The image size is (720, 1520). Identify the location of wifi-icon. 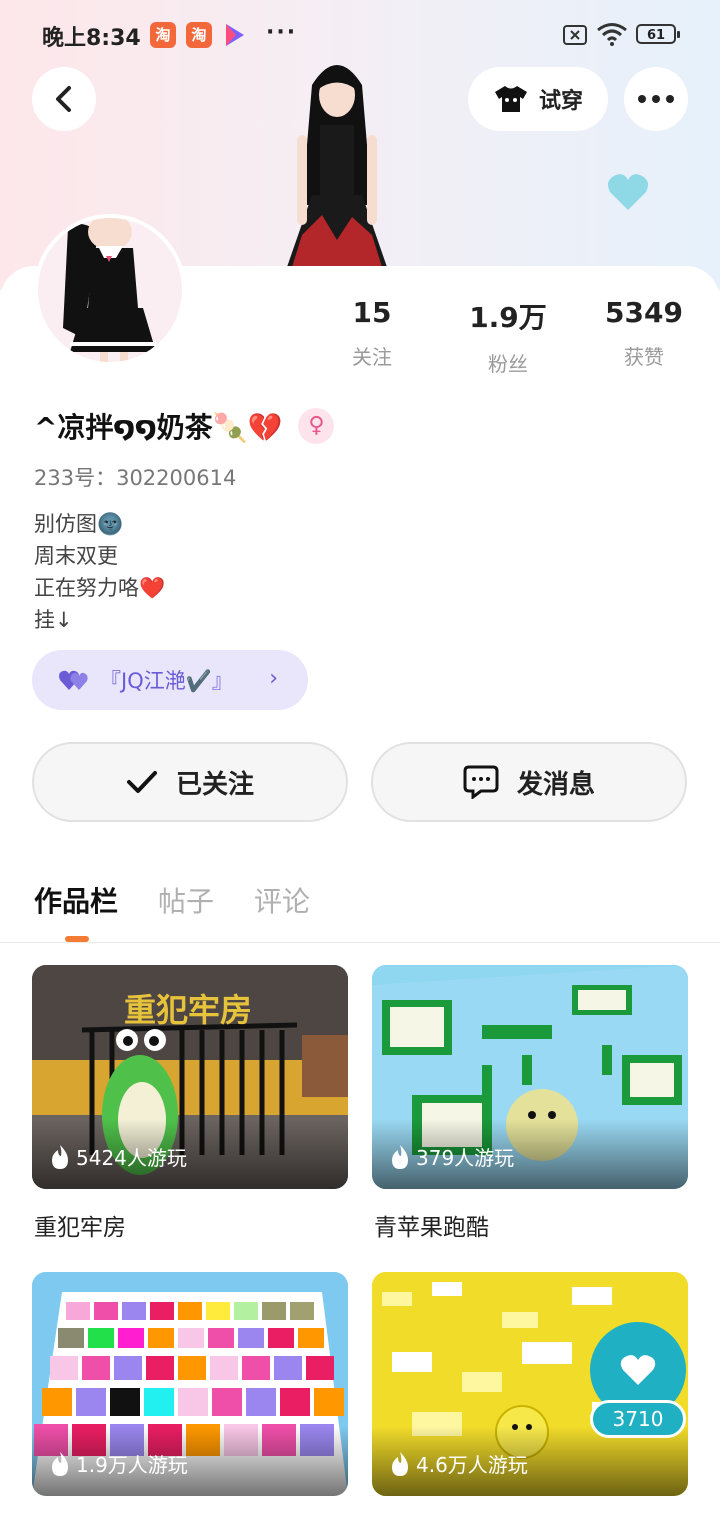
(612, 36).